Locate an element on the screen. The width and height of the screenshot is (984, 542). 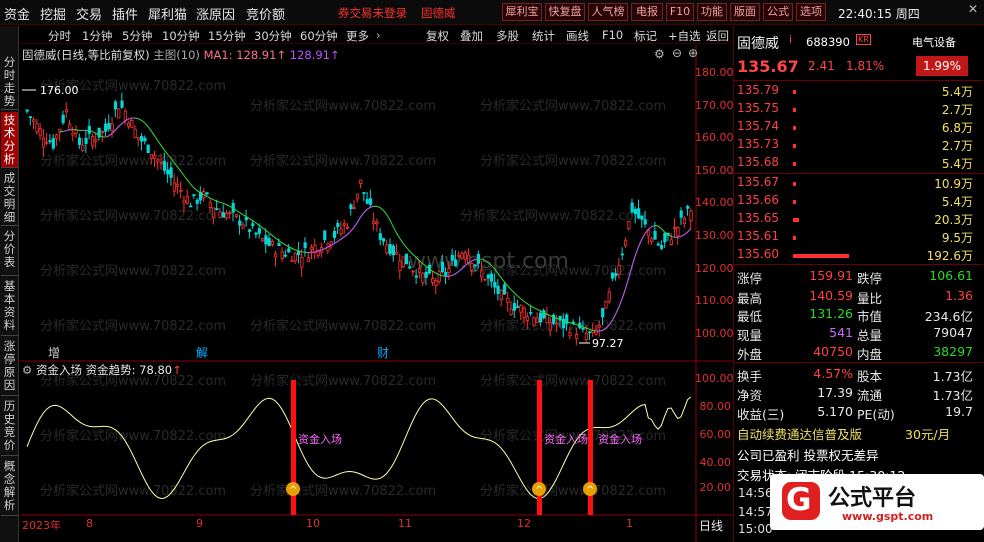
ask-row: 135.75 2.7万 is located at coordinates (855, 110).